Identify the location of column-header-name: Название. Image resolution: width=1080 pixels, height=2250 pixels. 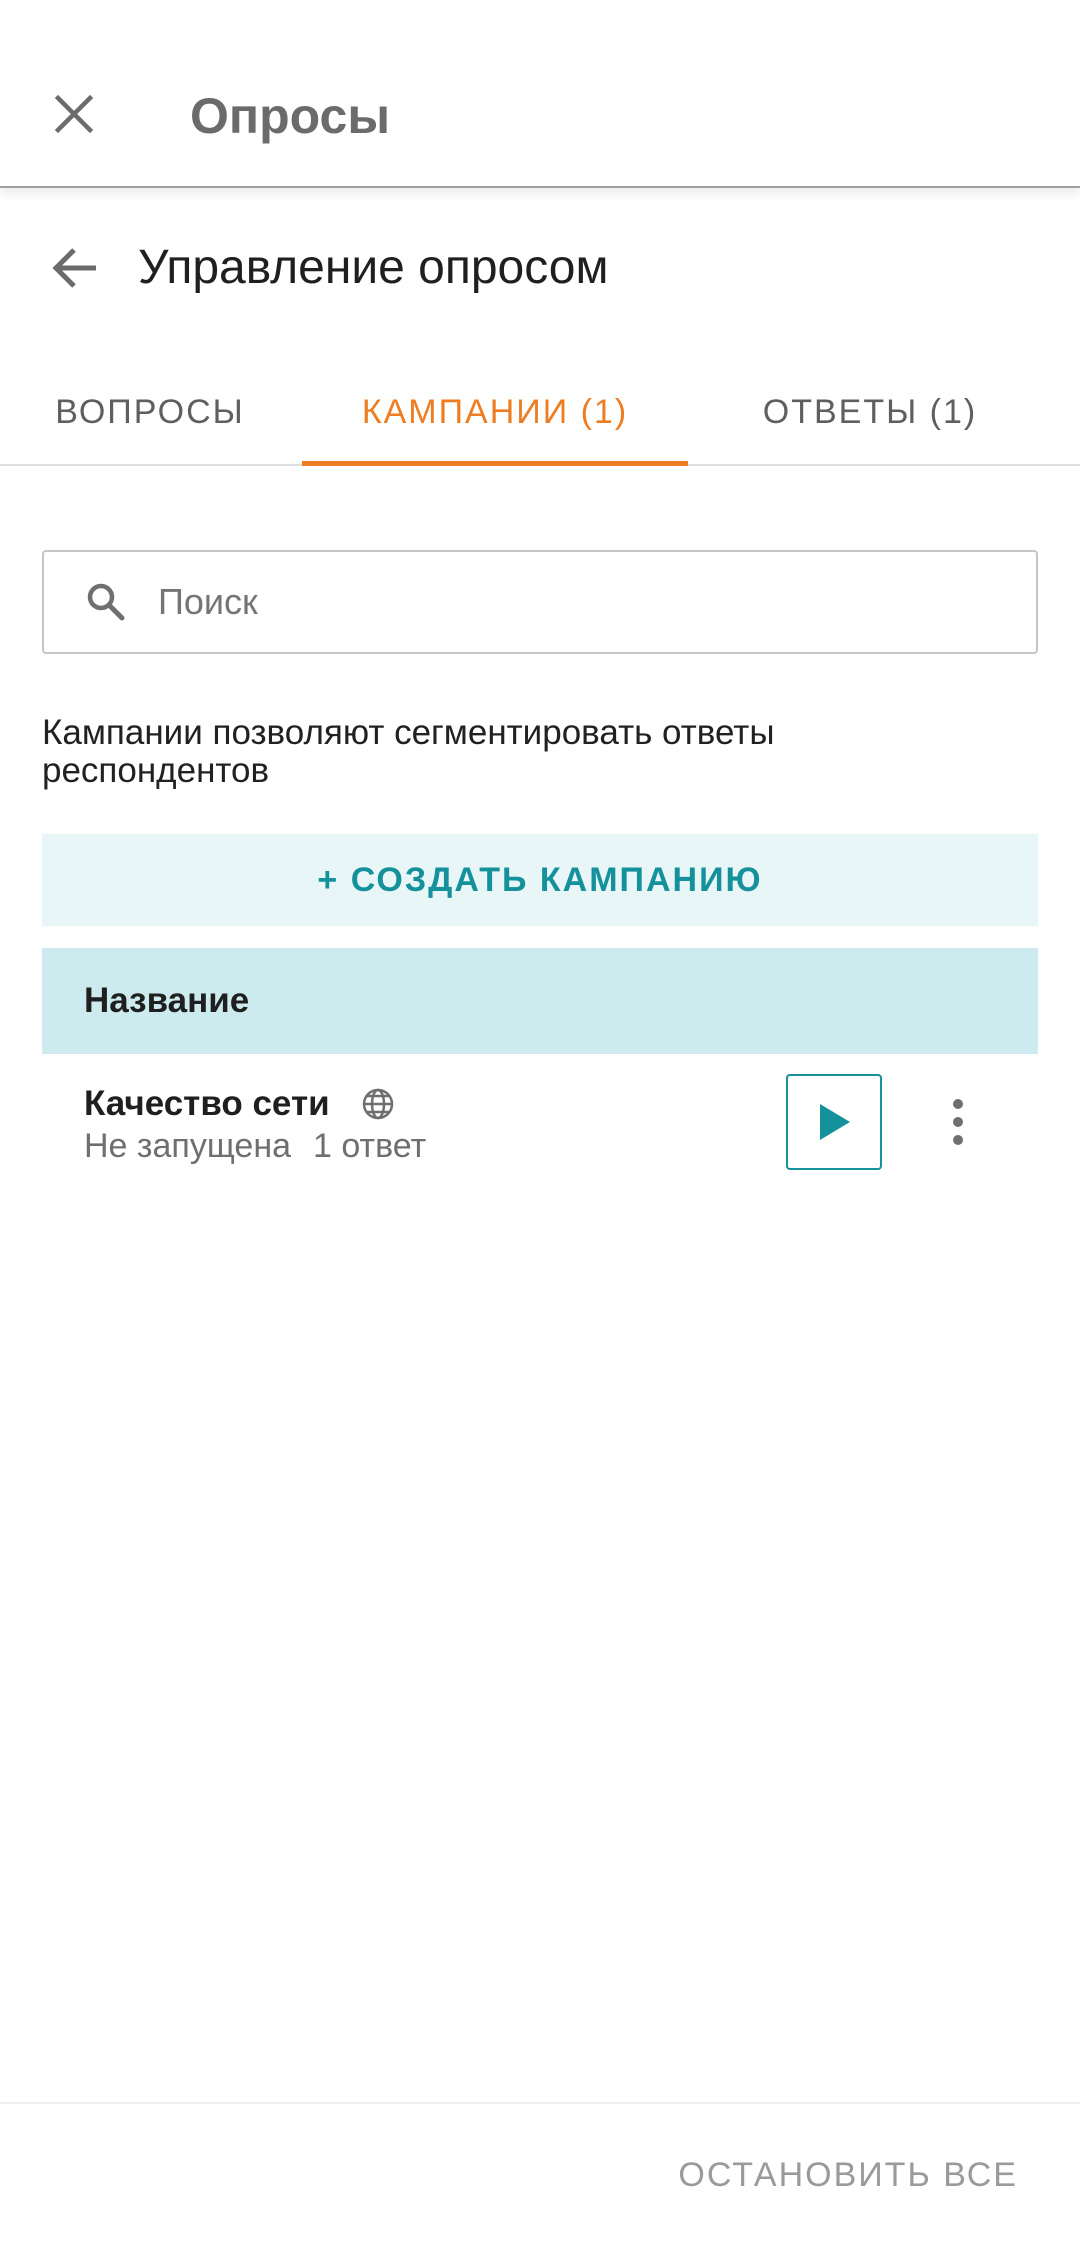
(167, 1000).